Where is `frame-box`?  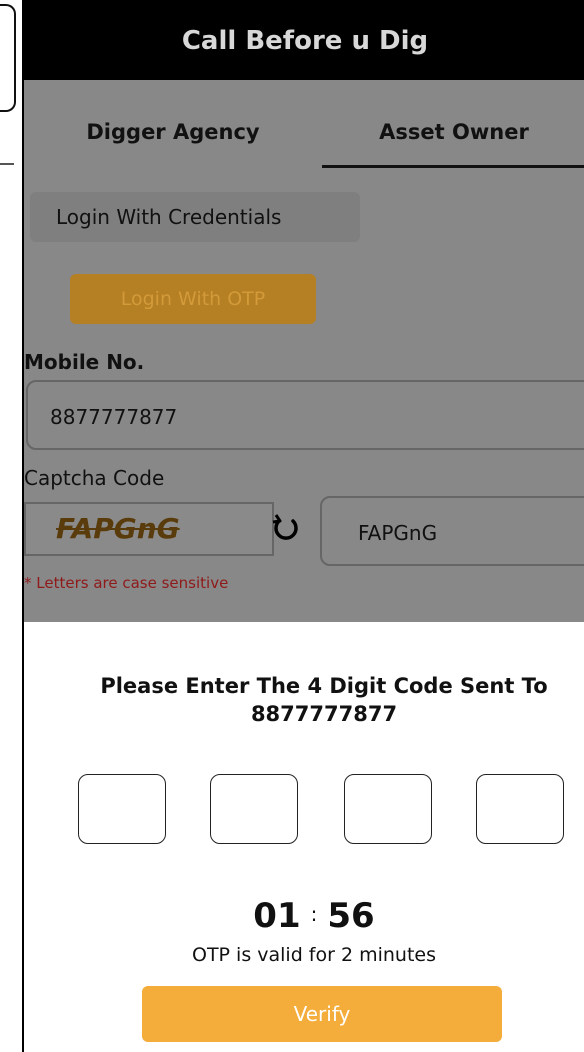
frame-box is located at coordinates (8, 58).